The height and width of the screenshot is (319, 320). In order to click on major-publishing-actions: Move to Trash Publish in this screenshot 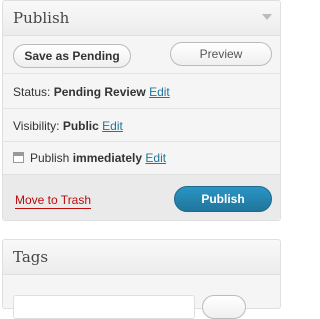, I will do `click(141, 197)`.